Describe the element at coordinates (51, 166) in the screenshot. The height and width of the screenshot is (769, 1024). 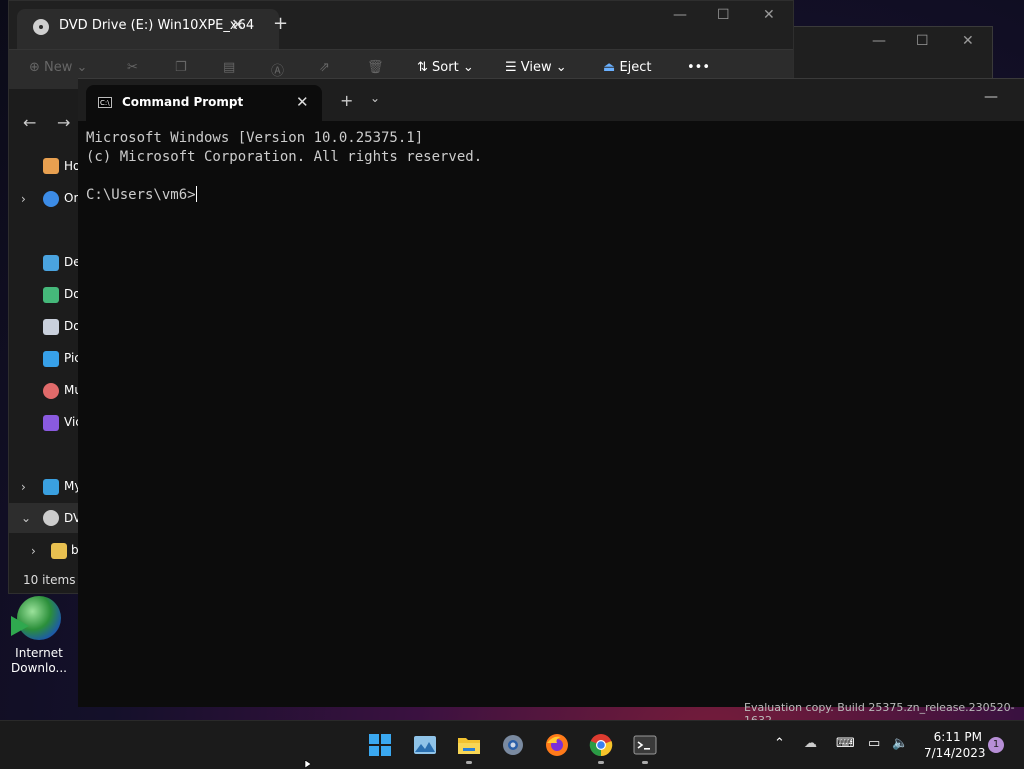
I see `home-icon` at that location.